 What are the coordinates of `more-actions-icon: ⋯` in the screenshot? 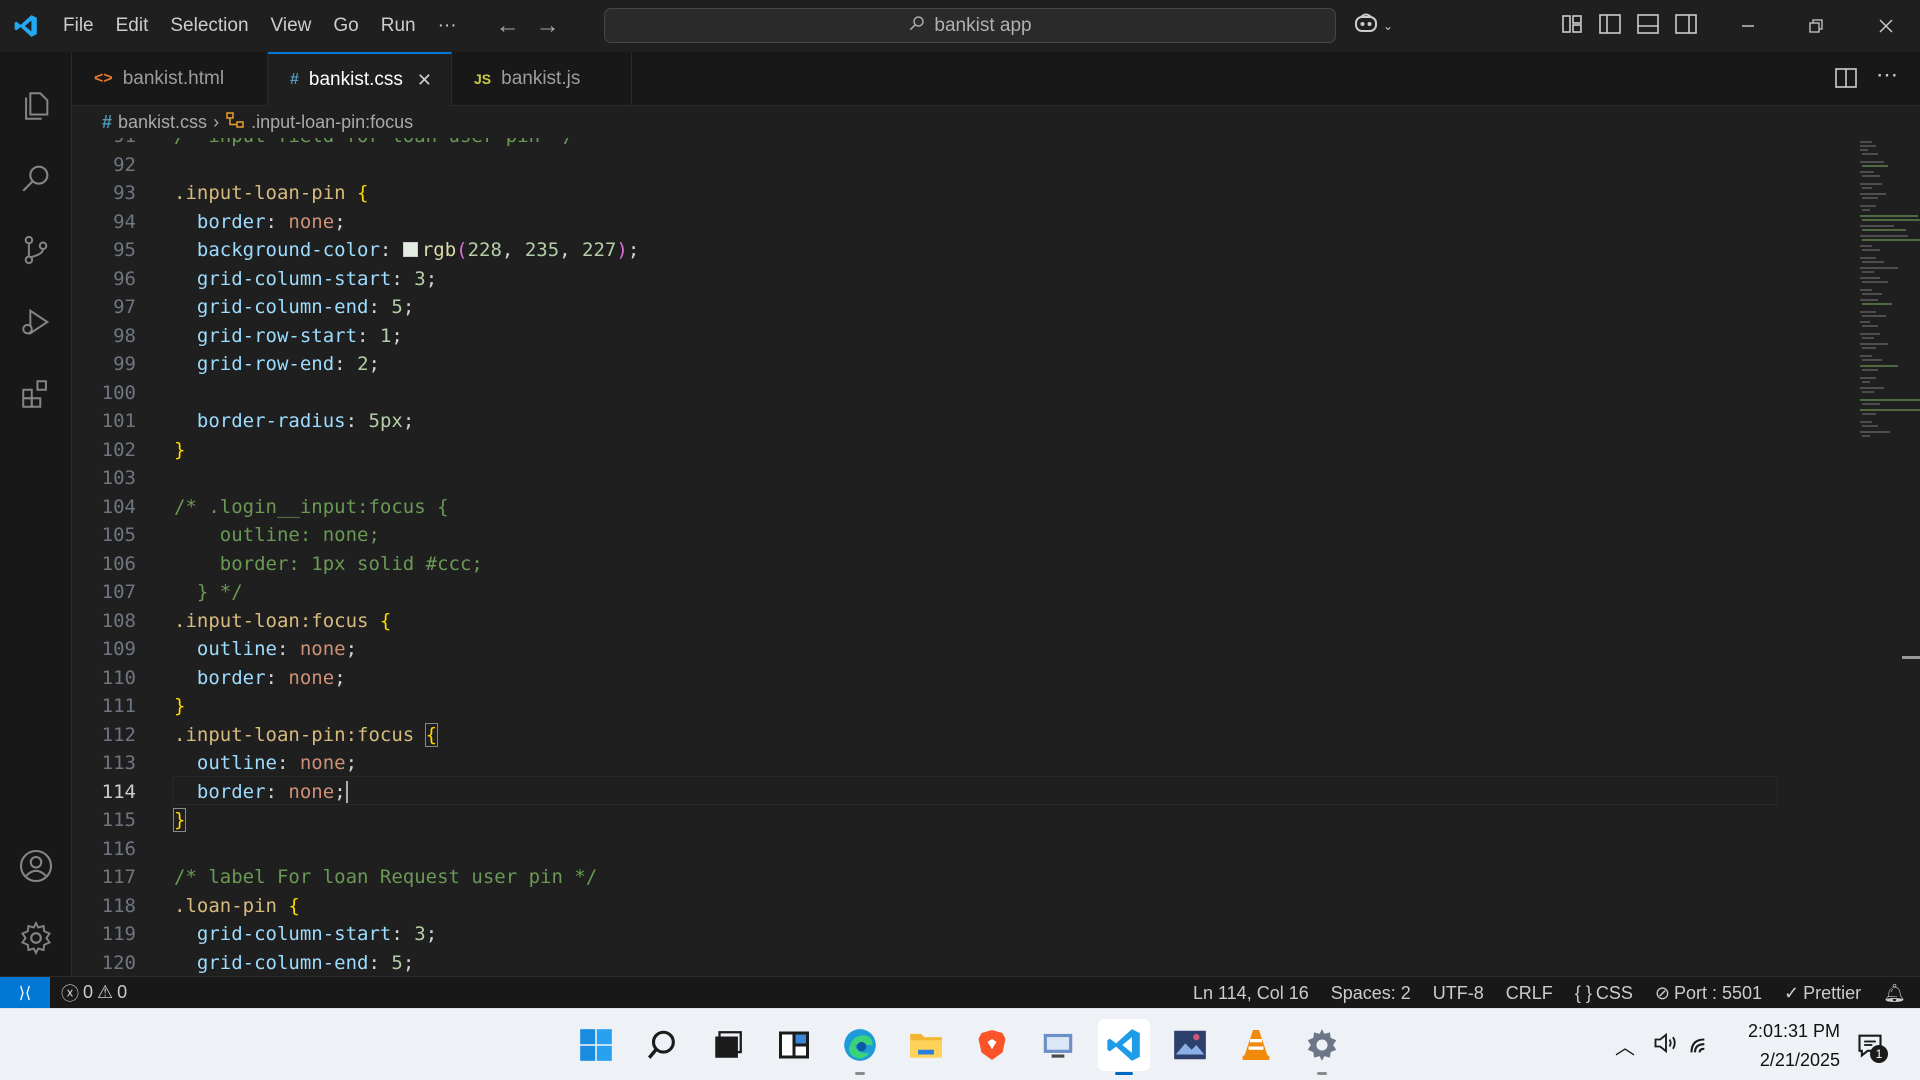 It's located at (1887, 75).